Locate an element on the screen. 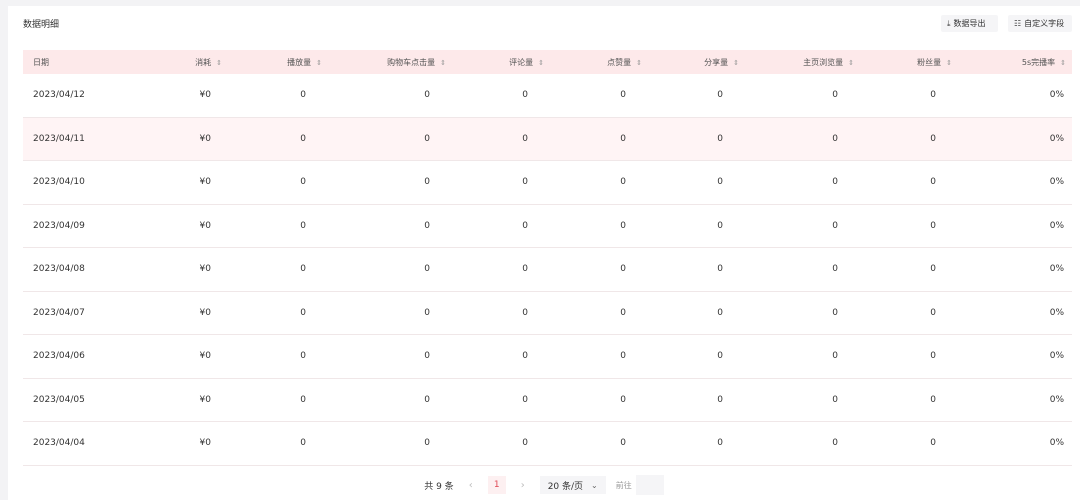  column-header-cart-clicks: 购物车点击量 ⇕ is located at coordinates (390, 62).